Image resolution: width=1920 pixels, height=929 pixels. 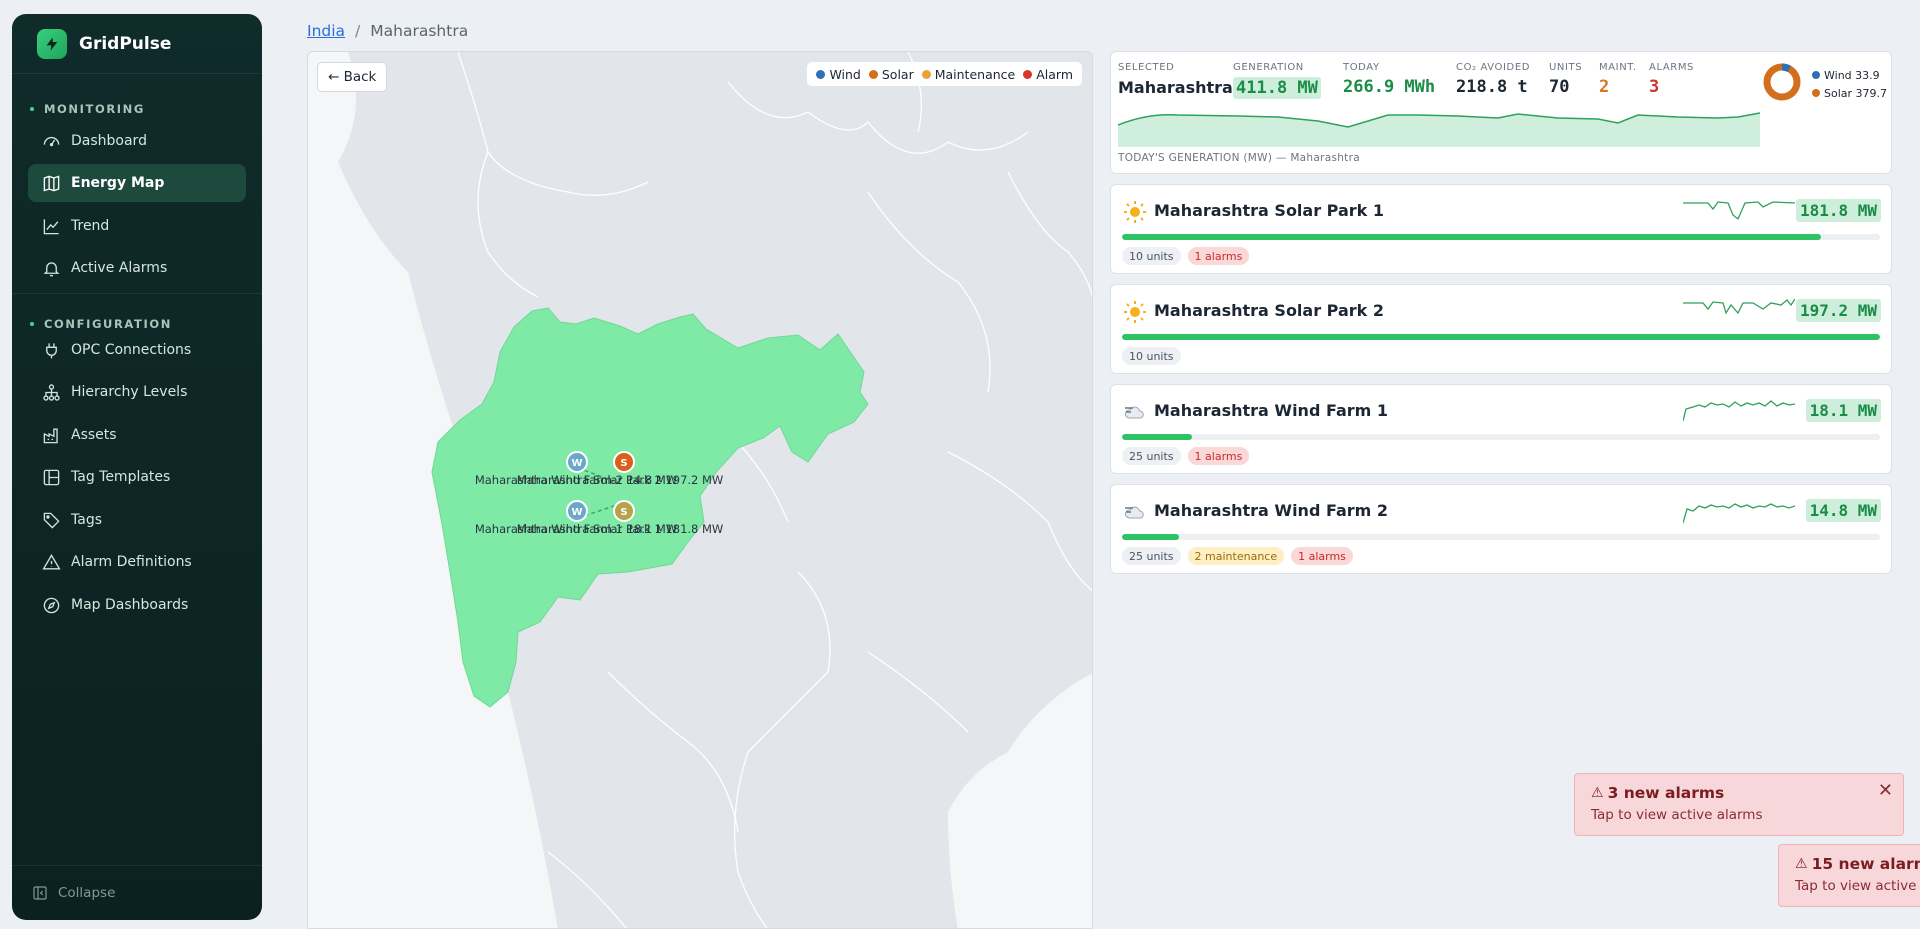 What do you see at coordinates (1239, 158) in the screenshot?
I see `sparkline-caption: TODAY'S GENERATION (MW) — Maharashtra` at bounding box center [1239, 158].